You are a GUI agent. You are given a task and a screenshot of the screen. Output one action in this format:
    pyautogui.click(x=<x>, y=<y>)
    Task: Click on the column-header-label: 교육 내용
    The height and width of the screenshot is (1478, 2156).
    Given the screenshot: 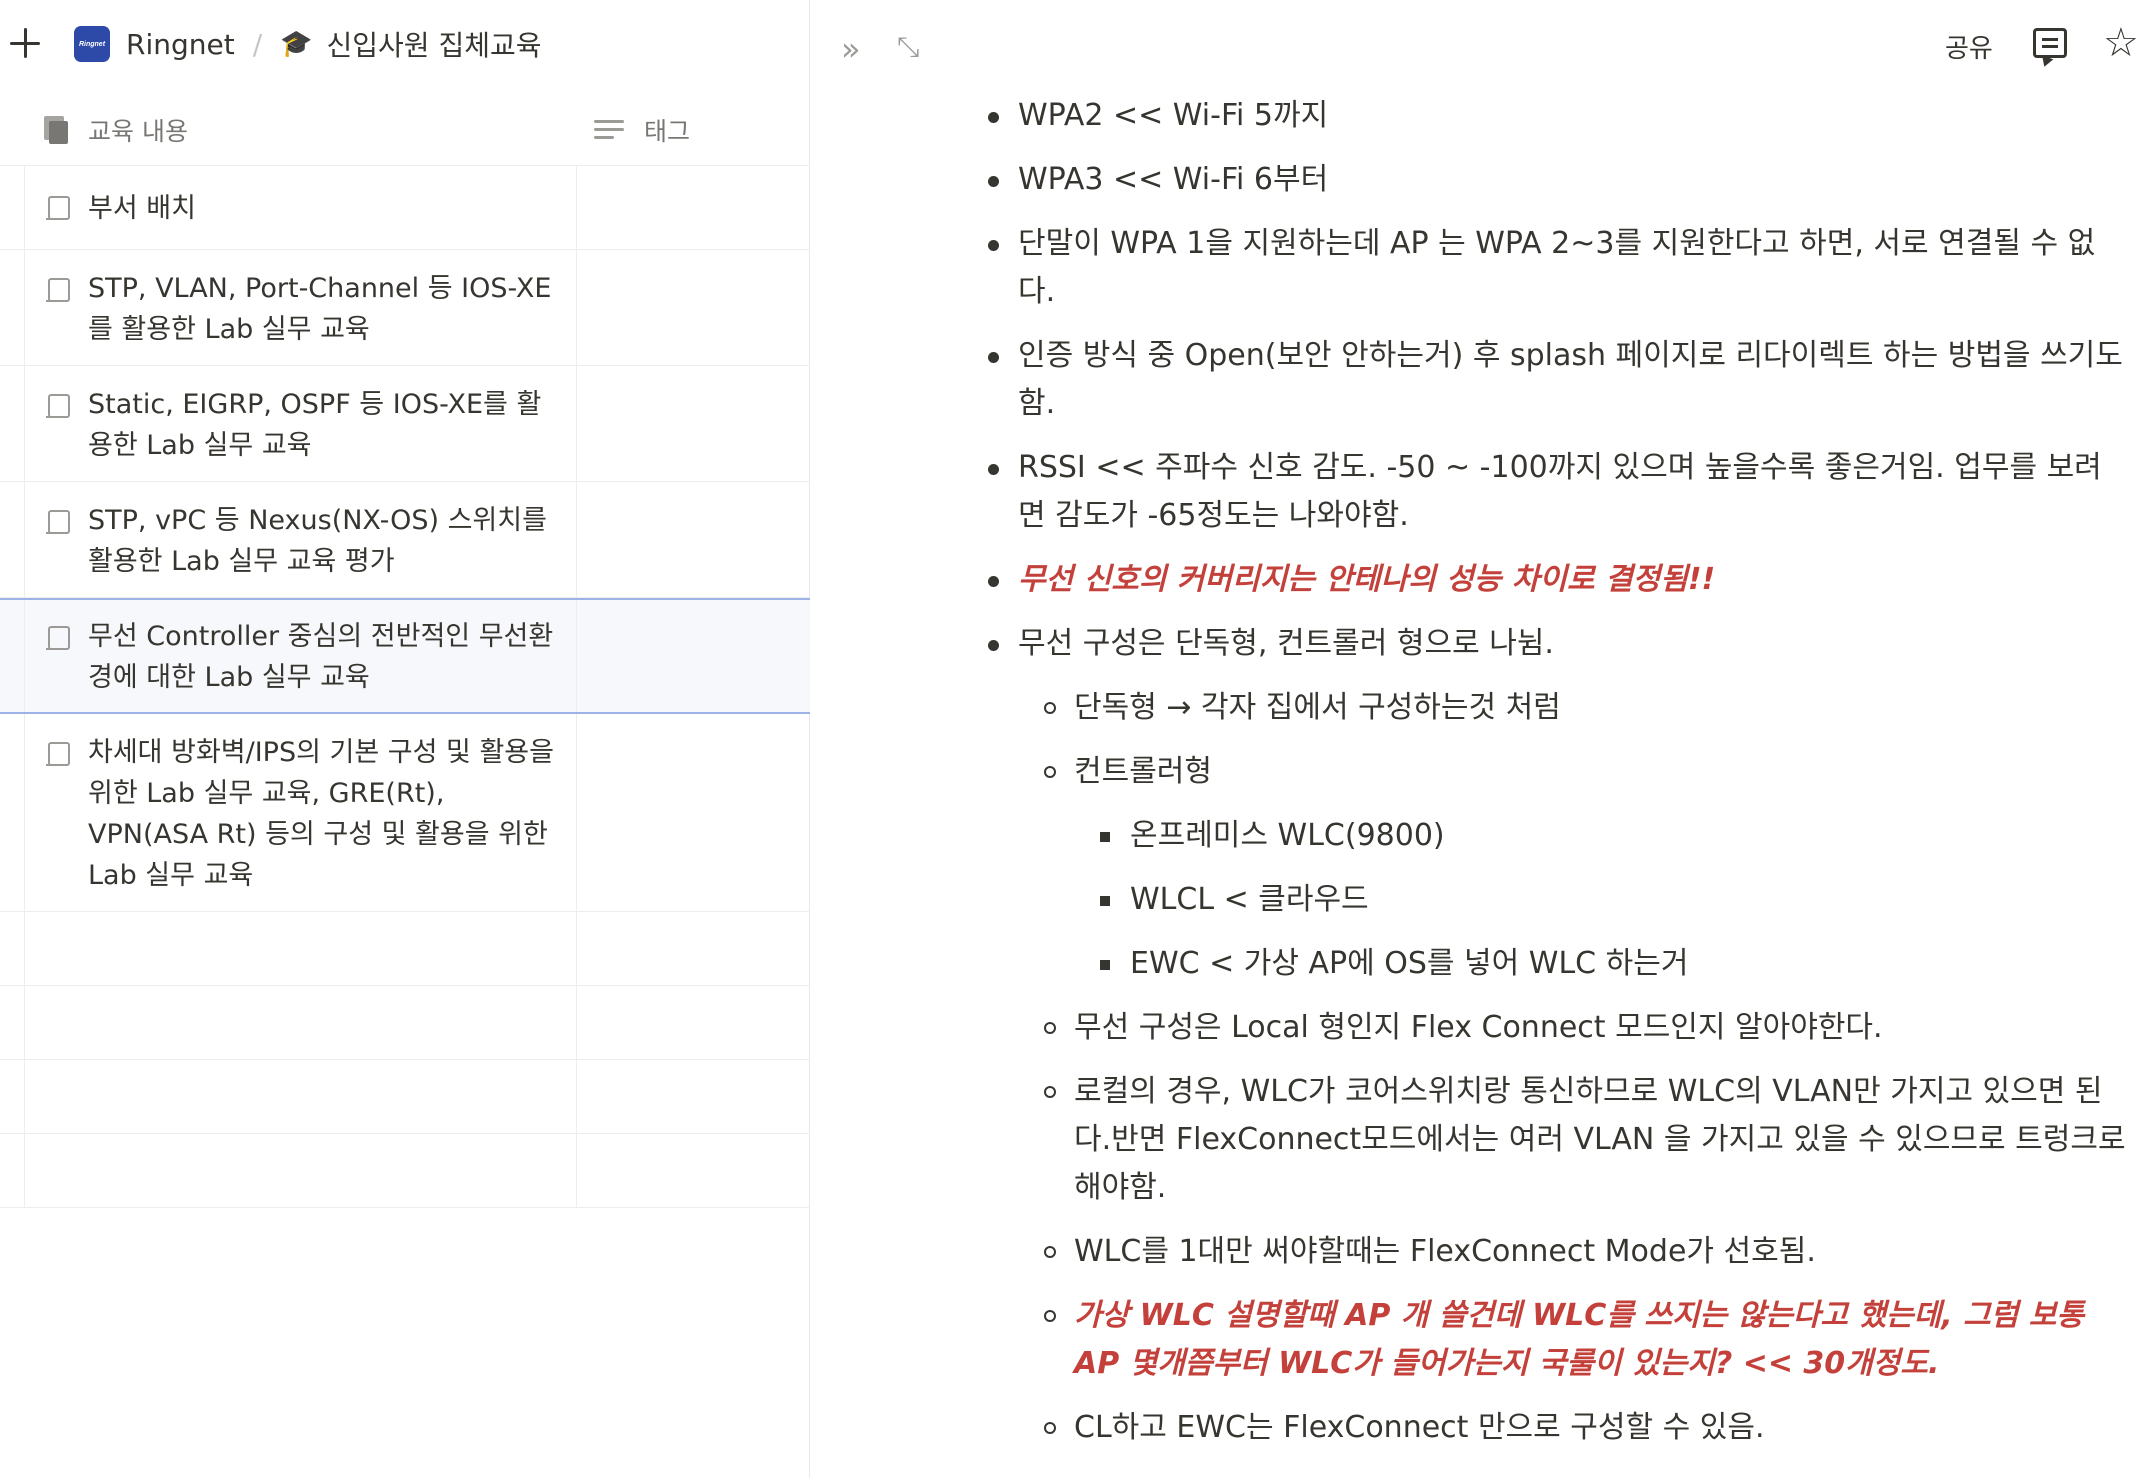 What is the action you would take?
    pyautogui.click(x=138, y=131)
    